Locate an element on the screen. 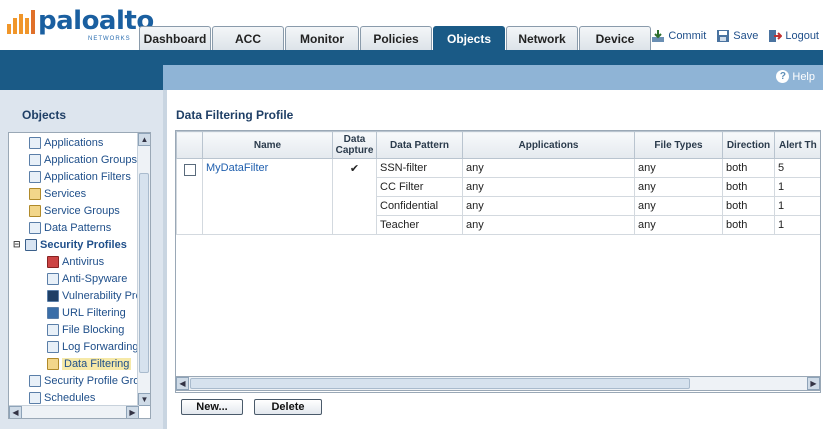  top-links: Commit Save Logout is located at coordinates (735, 36).